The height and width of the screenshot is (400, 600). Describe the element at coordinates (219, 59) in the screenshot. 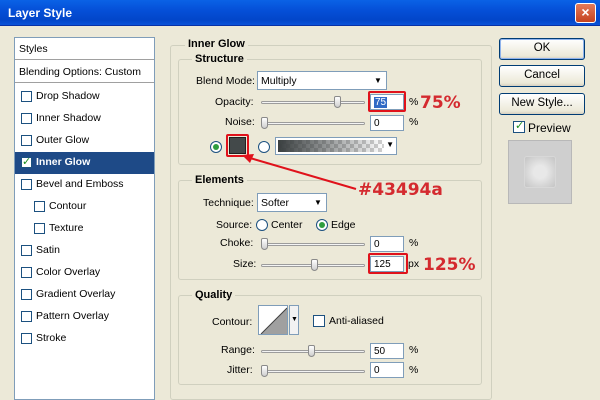

I see `structure-title: Structure` at that location.